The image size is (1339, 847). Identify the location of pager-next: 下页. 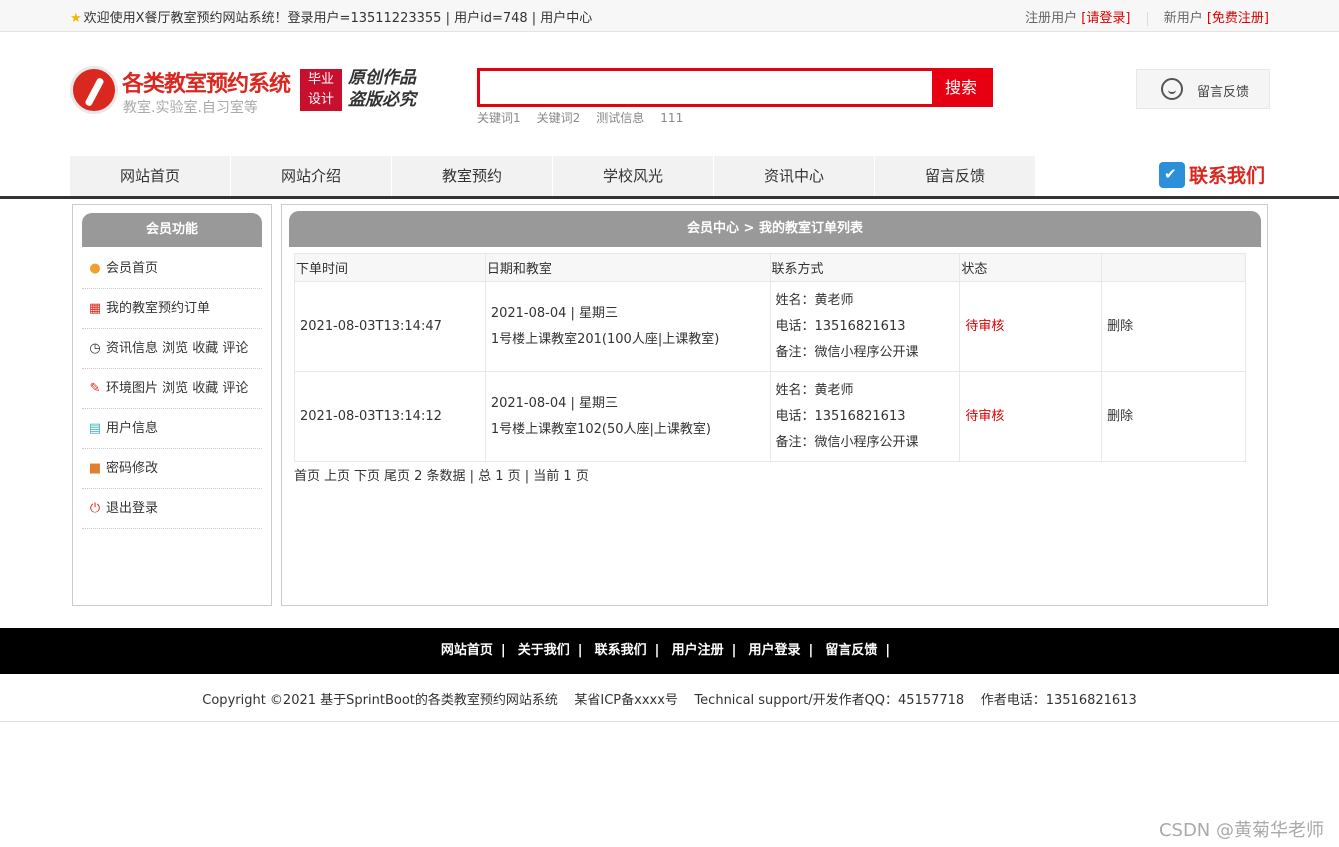
(367, 476).